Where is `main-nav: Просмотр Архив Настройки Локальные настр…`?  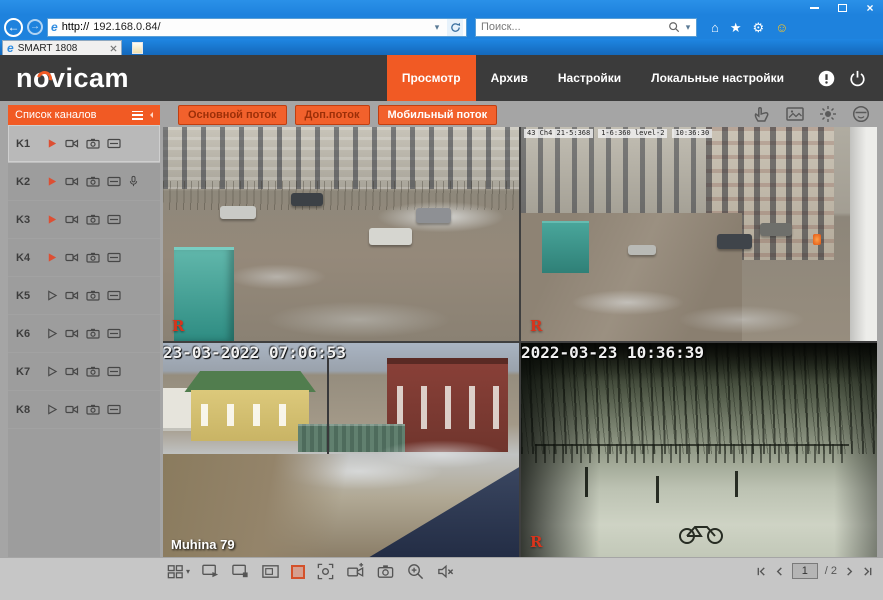 main-nav: Просмотр Архив Настройки Локальные настр… is located at coordinates (592, 78).